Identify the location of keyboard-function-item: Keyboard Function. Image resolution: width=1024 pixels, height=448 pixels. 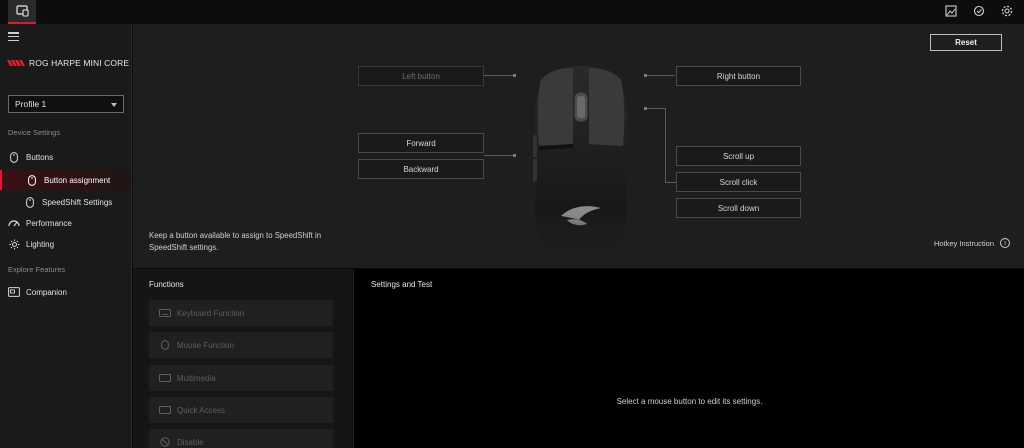
(241, 313).